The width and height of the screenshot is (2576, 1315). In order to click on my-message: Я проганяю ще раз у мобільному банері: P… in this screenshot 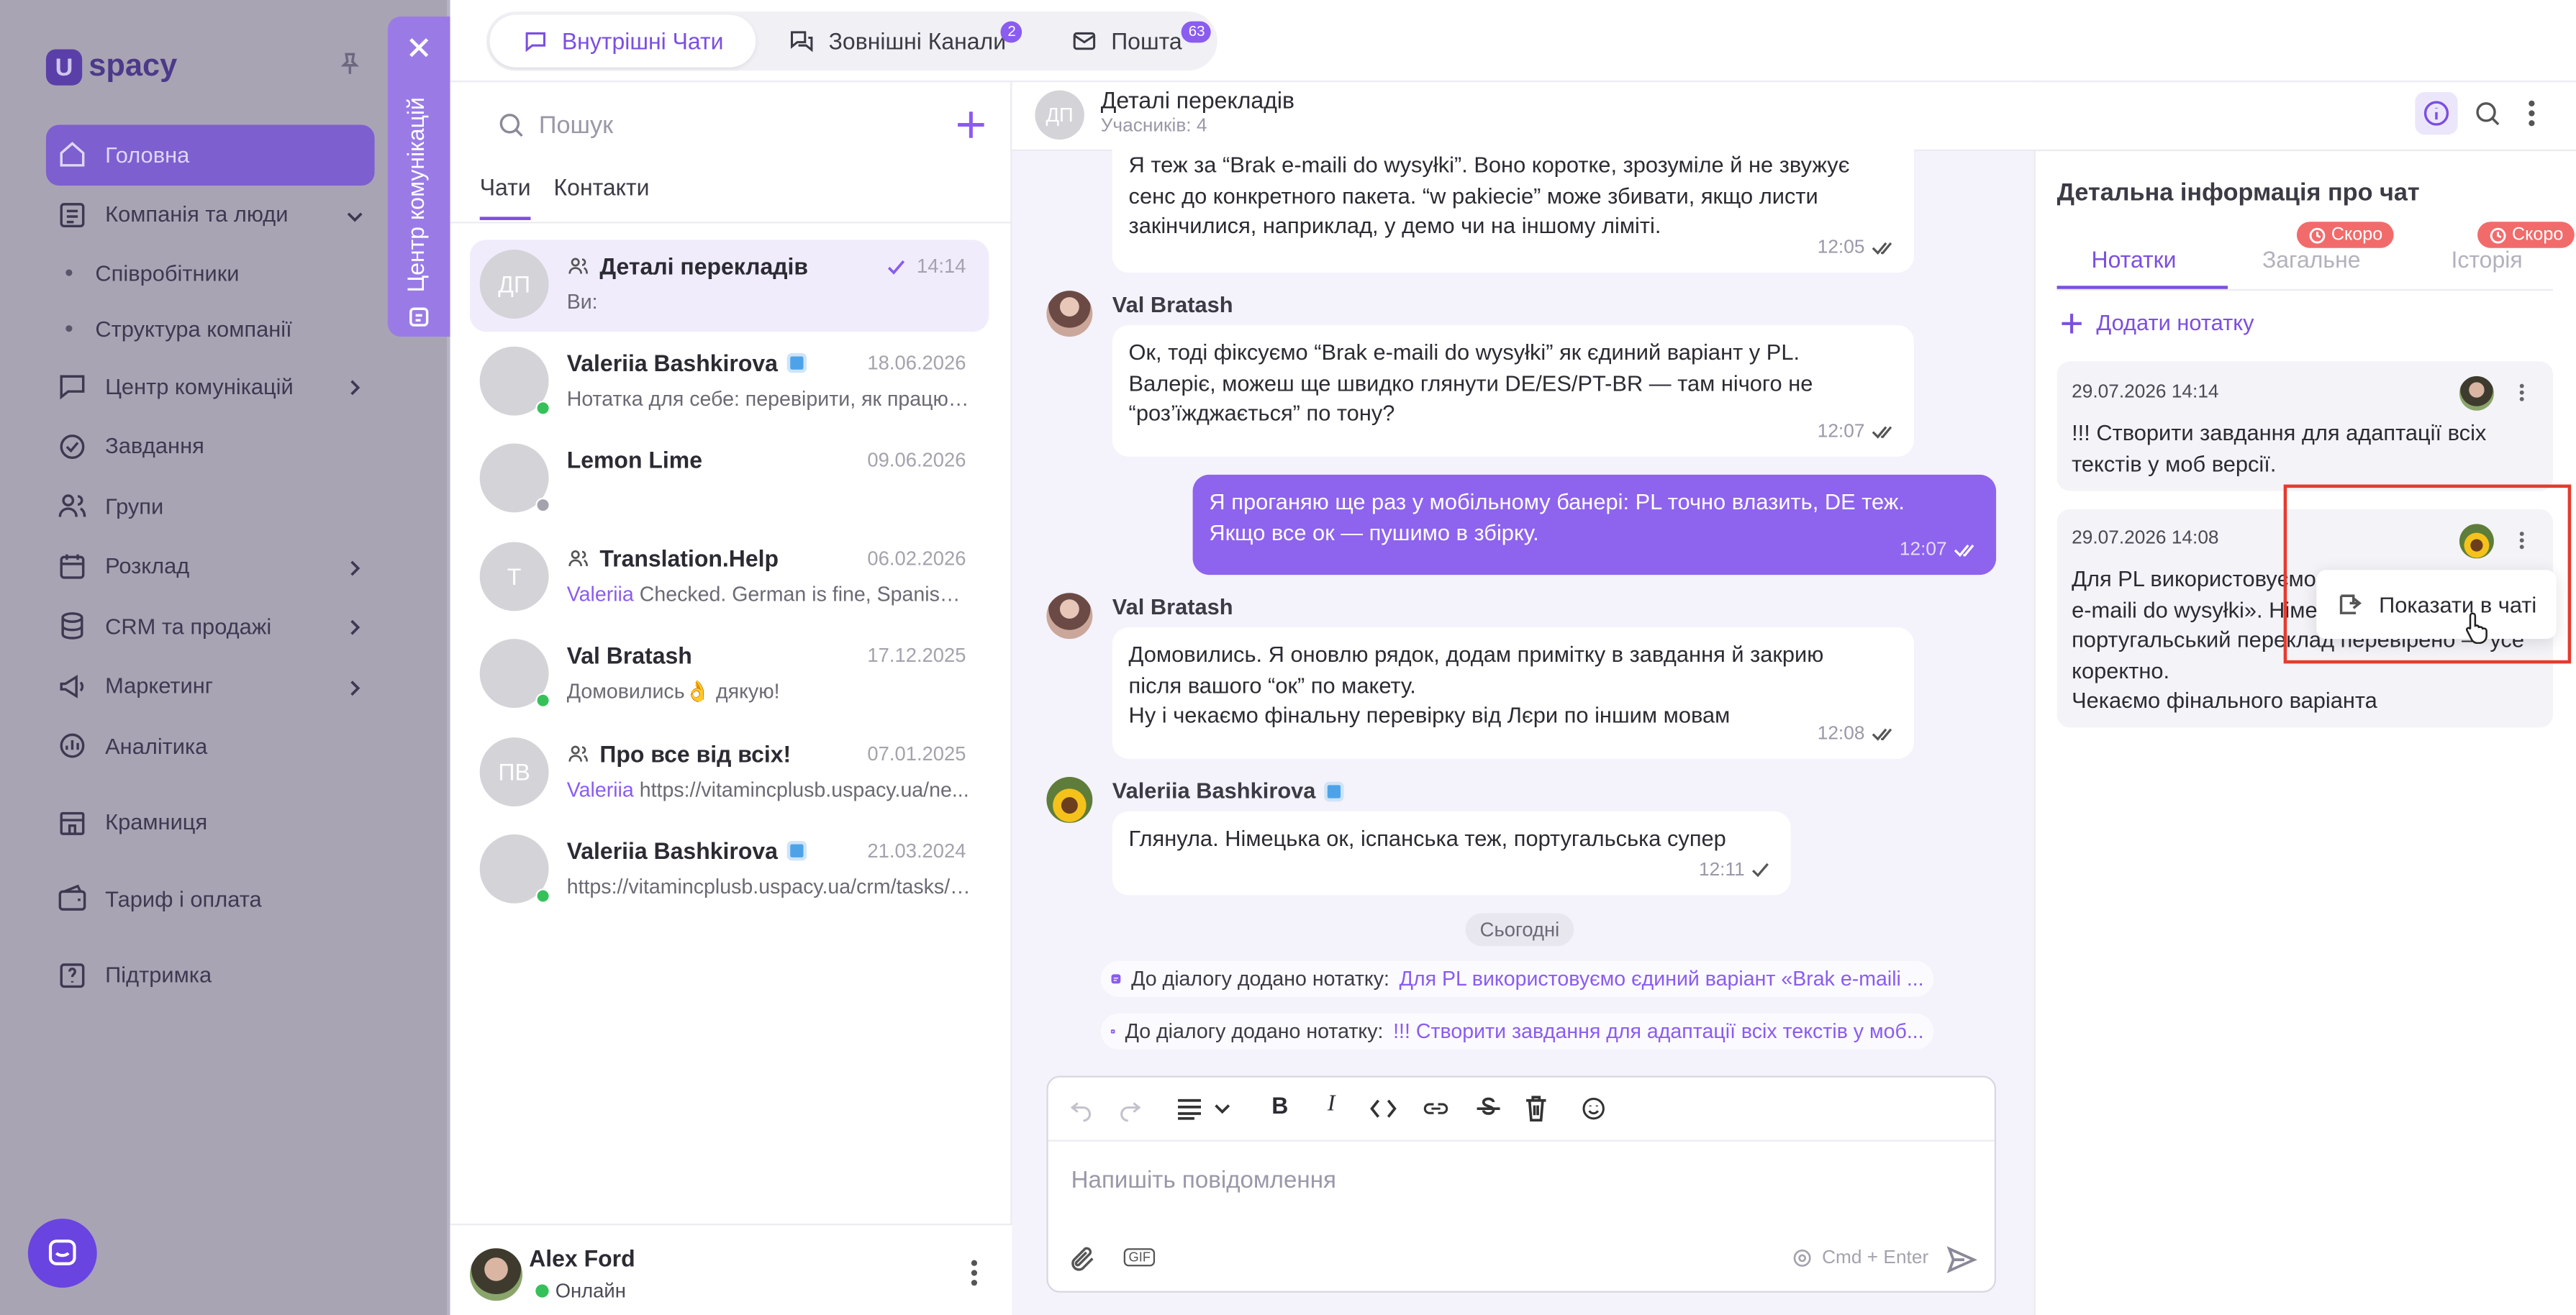, I will do `click(1594, 524)`.